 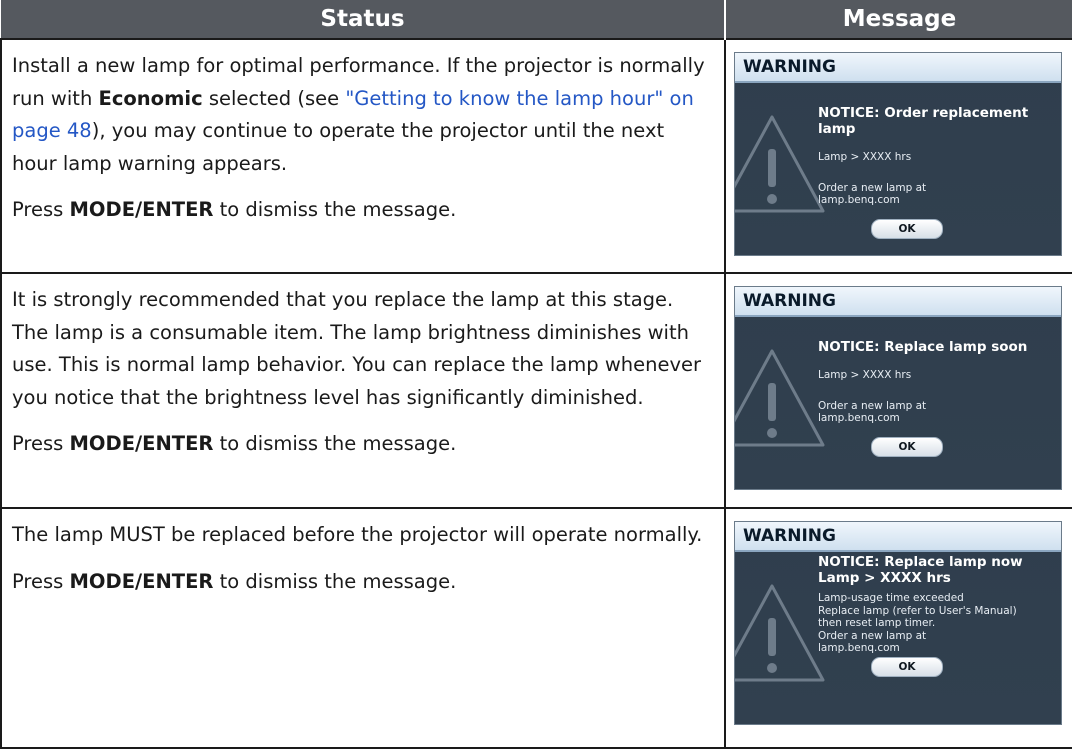 I want to click on reset-timer-text: then reset lamp timer., so click(x=877, y=623).